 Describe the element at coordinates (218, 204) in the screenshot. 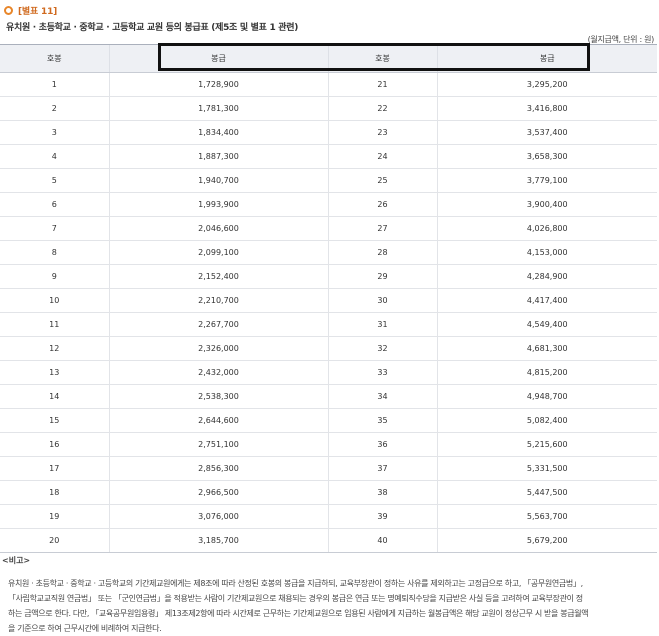

I see `cell-salary: 1,993,900` at that location.